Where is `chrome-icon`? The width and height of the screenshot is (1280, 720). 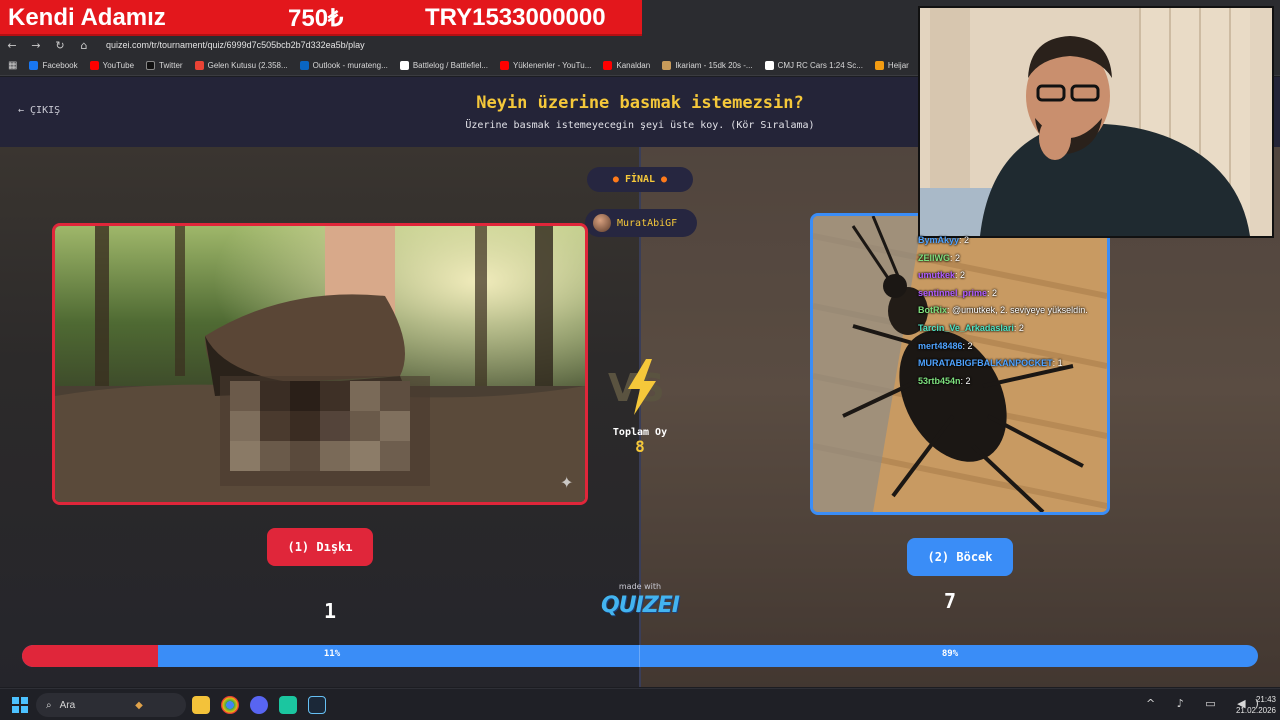 chrome-icon is located at coordinates (230, 705).